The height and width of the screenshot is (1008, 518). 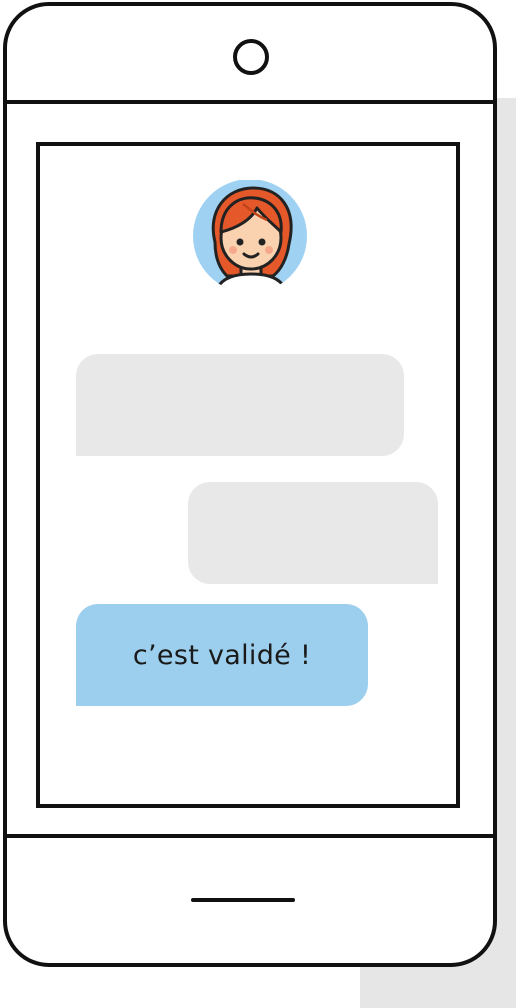 I want to click on message-text: c’est validé !, so click(x=222, y=655).